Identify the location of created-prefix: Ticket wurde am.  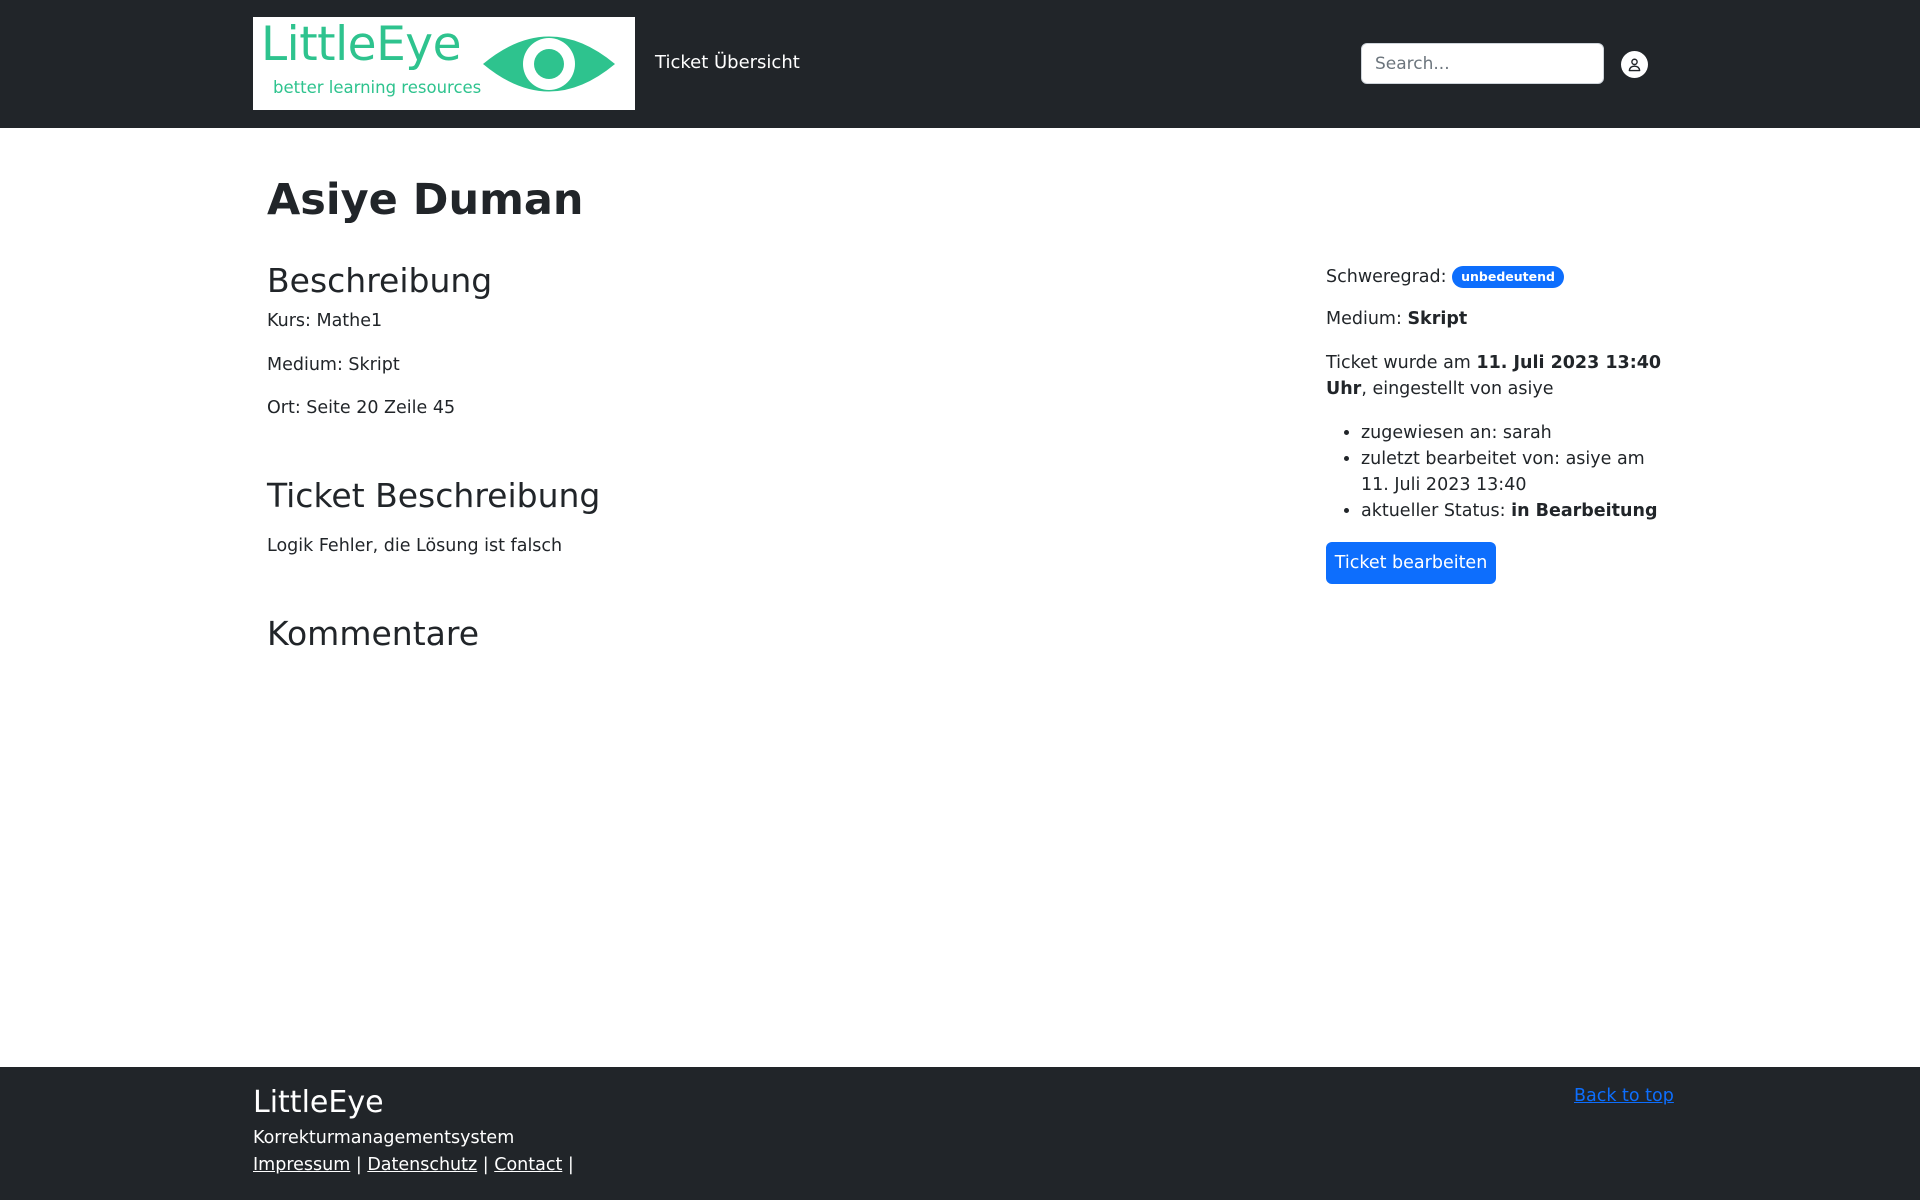
(1398, 363).